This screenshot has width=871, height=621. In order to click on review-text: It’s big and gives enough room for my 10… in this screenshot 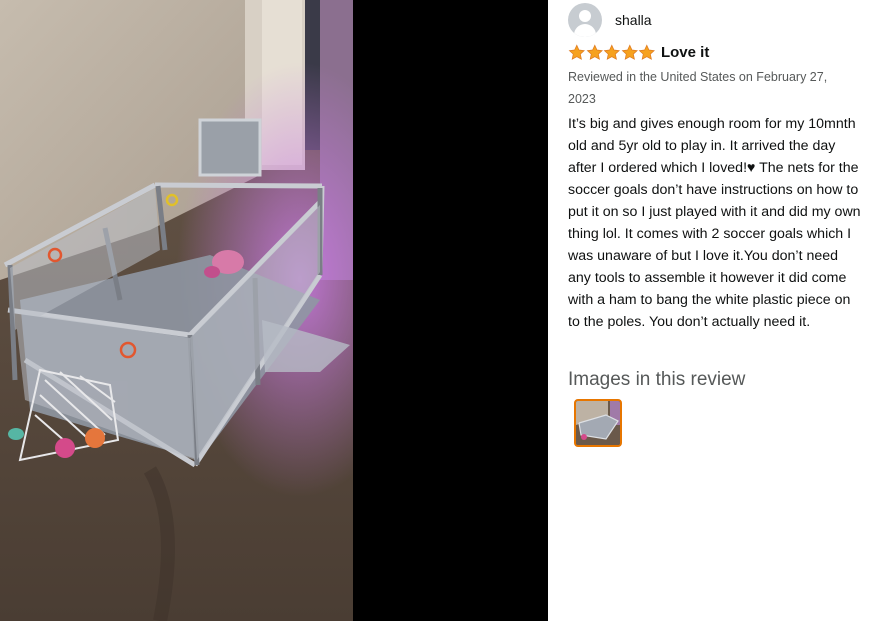, I will do `click(714, 223)`.